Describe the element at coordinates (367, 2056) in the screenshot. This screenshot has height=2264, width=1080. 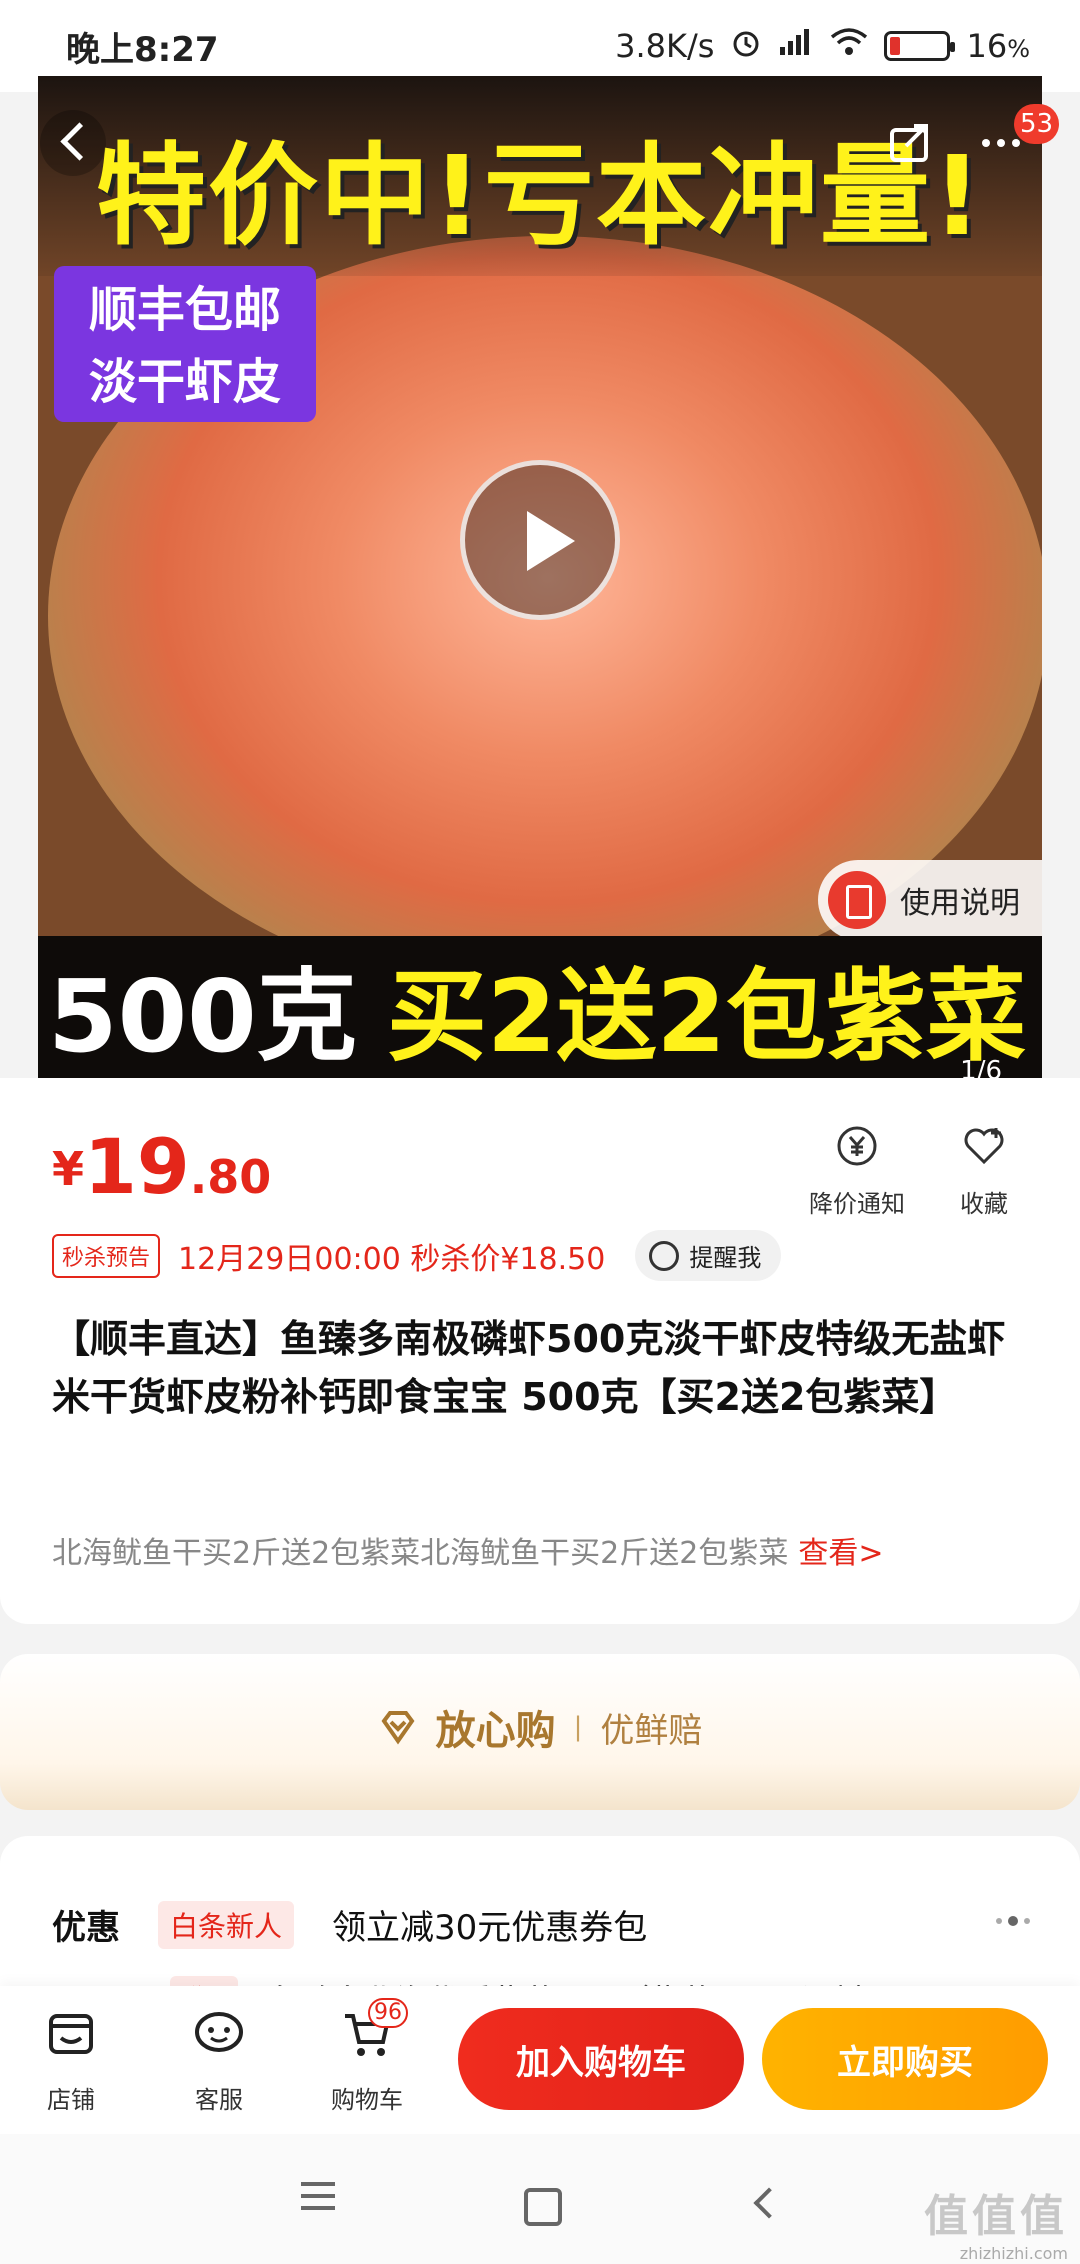
I see `cart-button: 96 购物车` at that location.